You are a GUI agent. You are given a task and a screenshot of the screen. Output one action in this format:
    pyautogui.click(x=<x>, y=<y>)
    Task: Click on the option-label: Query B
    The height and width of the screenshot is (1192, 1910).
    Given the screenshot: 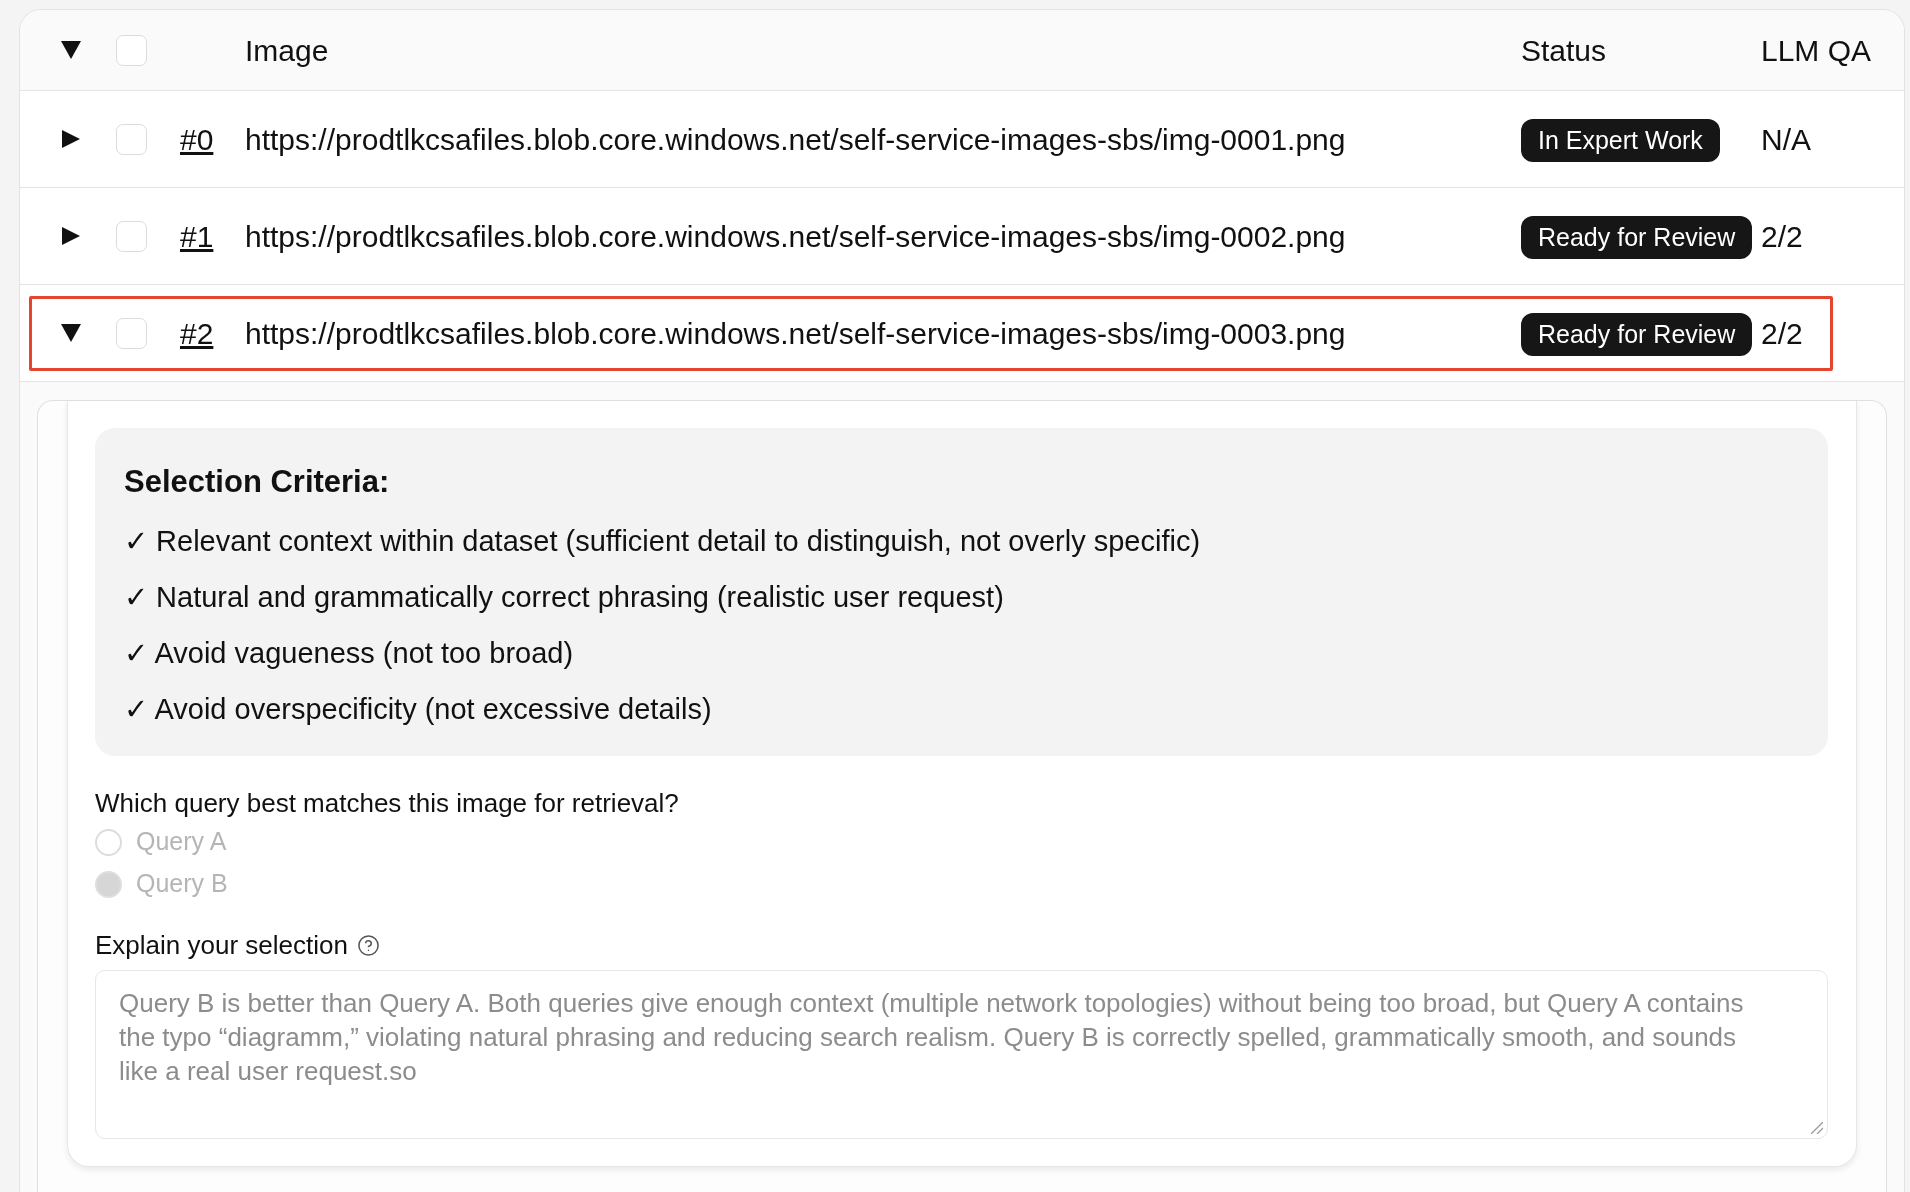 What is the action you would take?
    pyautogui.click(x=182, y=884)
    